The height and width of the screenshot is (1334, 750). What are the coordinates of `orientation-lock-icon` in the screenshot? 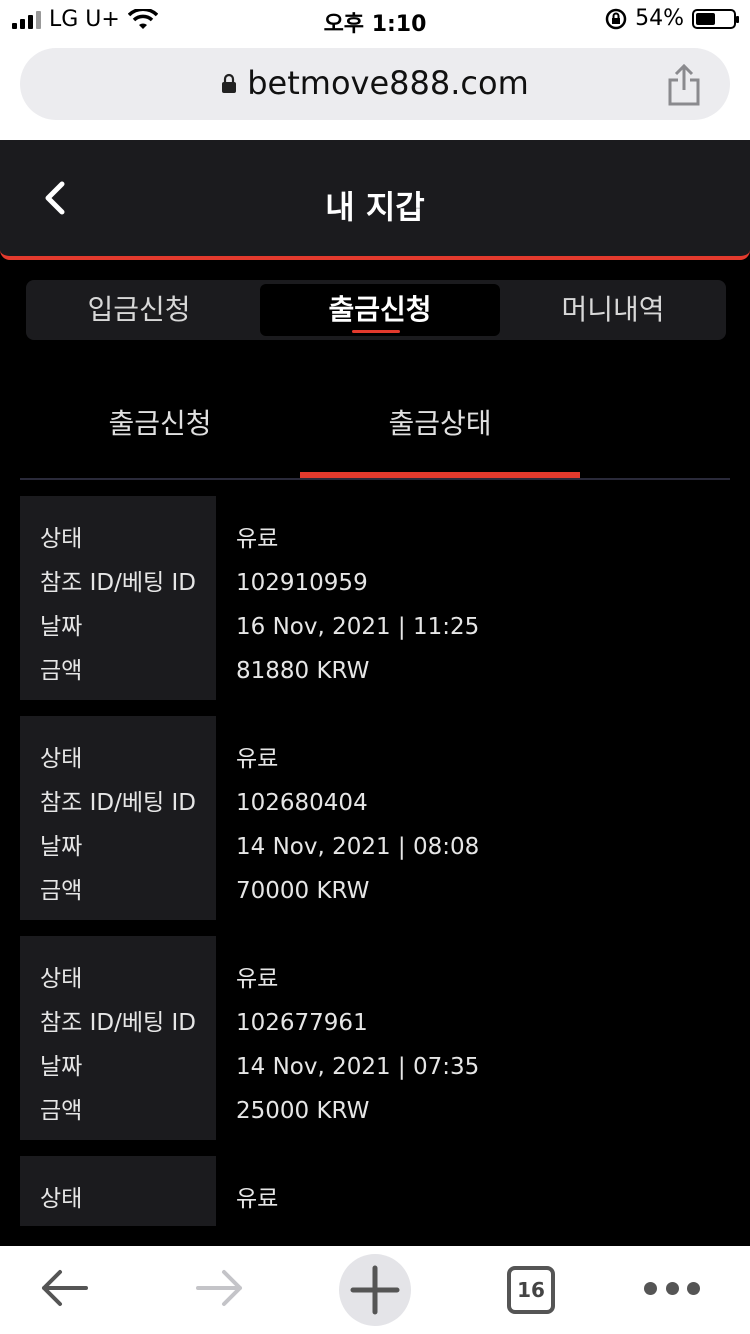 It's located at (616, 18).